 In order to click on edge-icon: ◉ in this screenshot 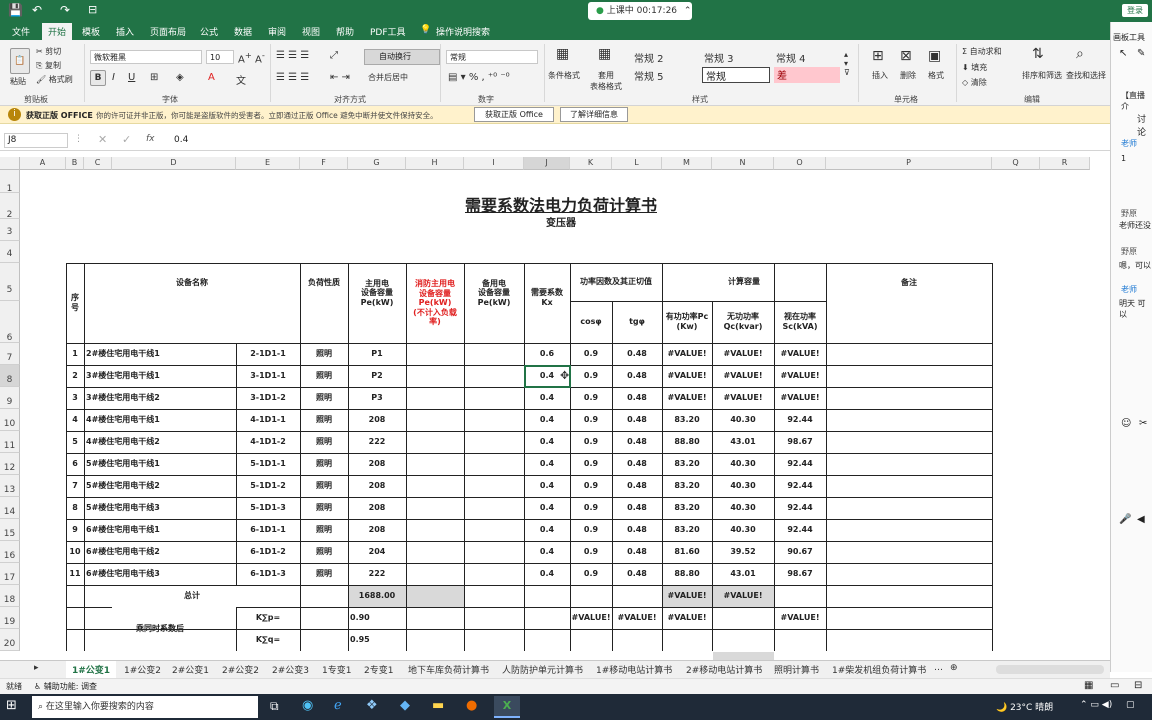, I will do `click(307, 705)`.